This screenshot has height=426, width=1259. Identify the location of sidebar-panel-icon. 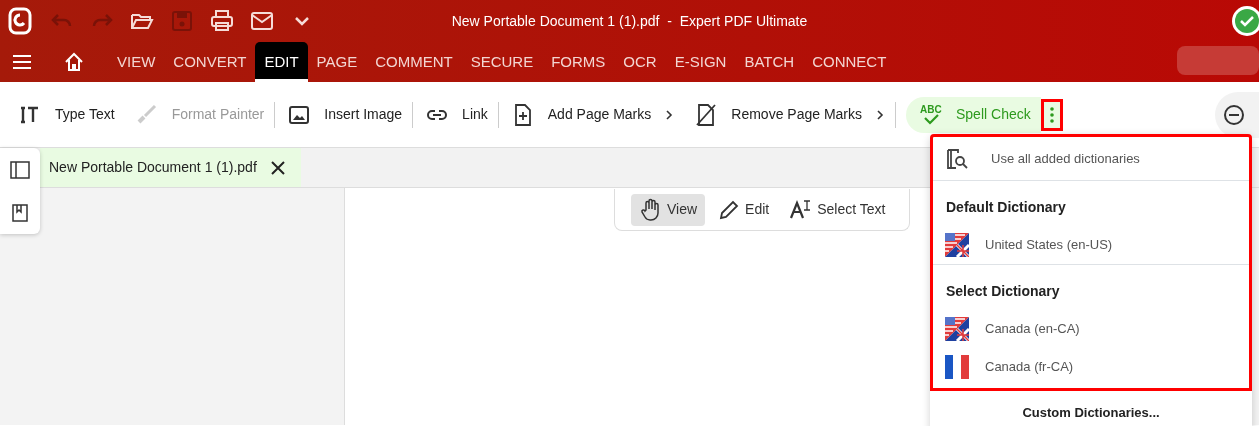
(20, 169).